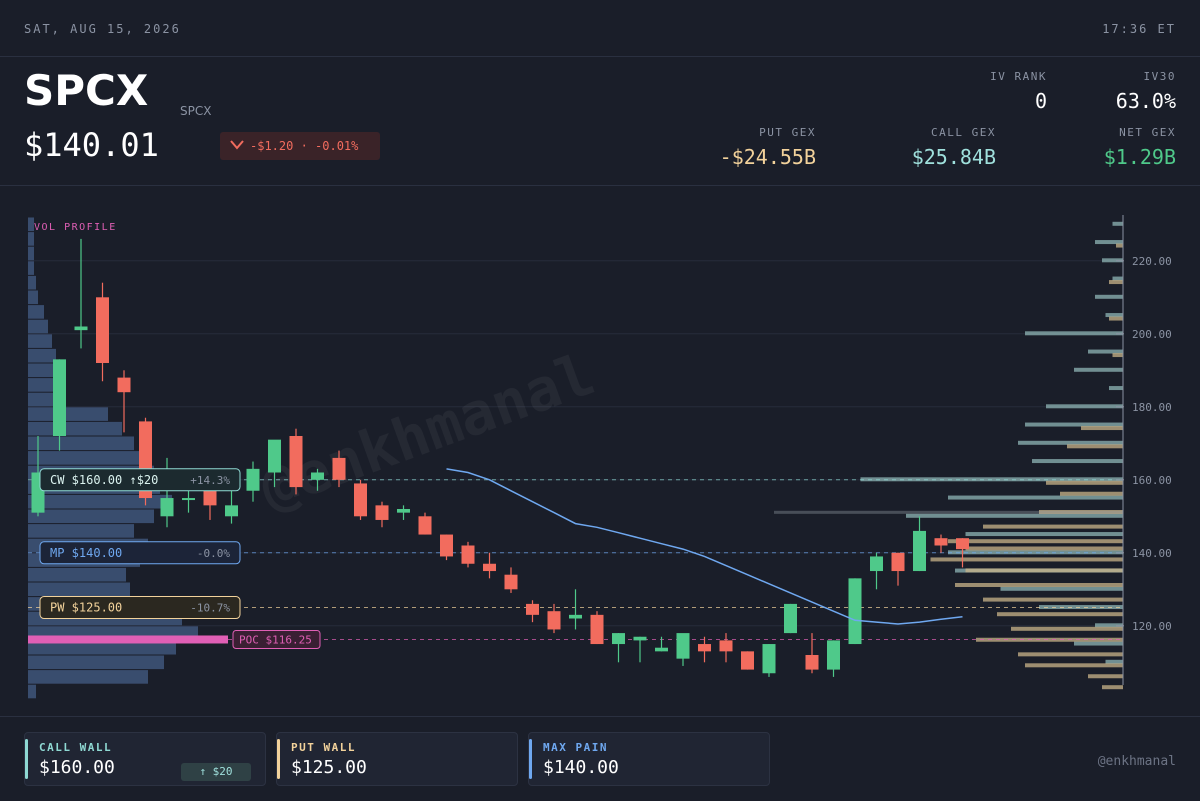  I want to click on iv30-value: 63.0%, so click(1145, 101).